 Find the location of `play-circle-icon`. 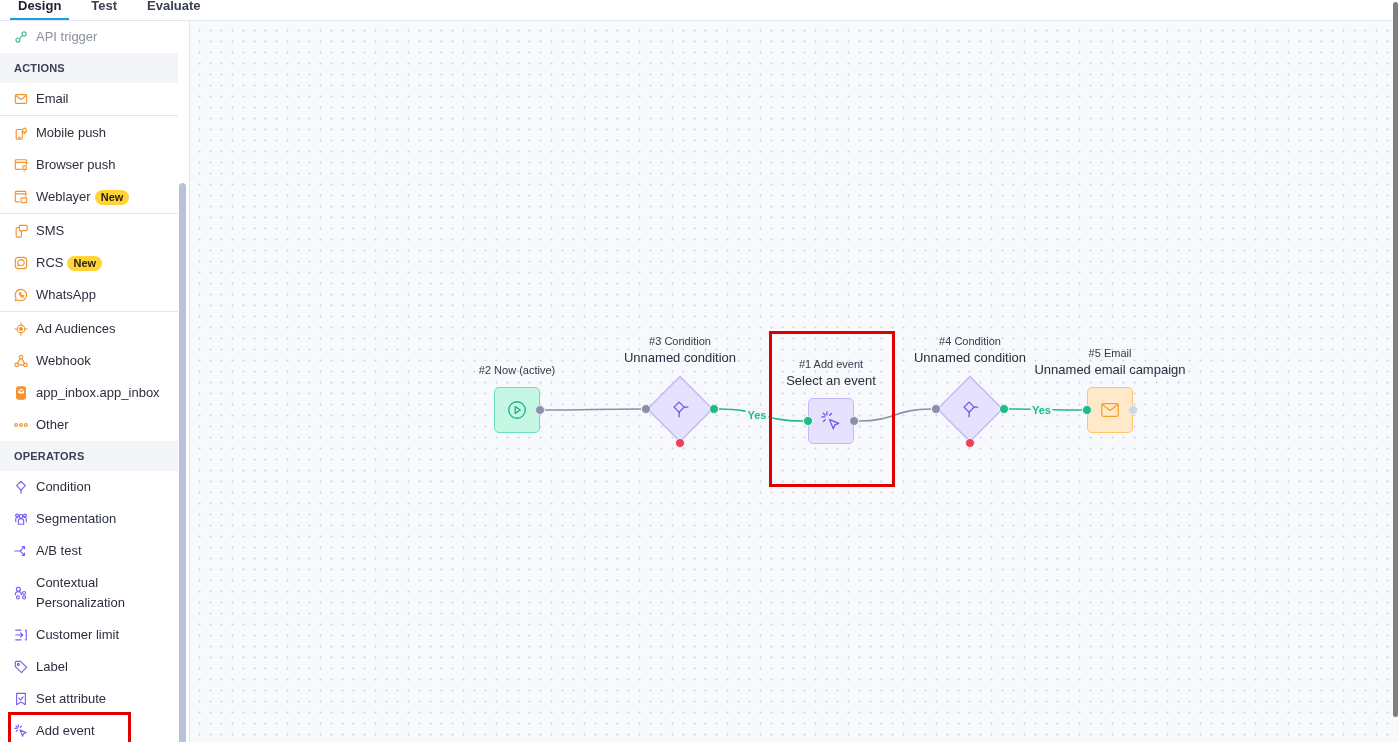

play-circle-icon is located at coordinates (517, 410).